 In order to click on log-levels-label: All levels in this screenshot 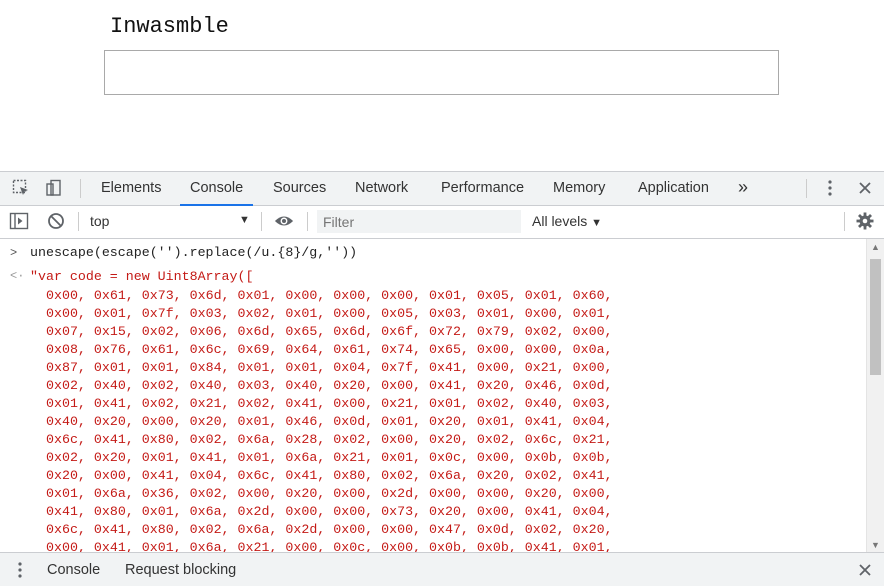, I will do `click(560, 221)`.